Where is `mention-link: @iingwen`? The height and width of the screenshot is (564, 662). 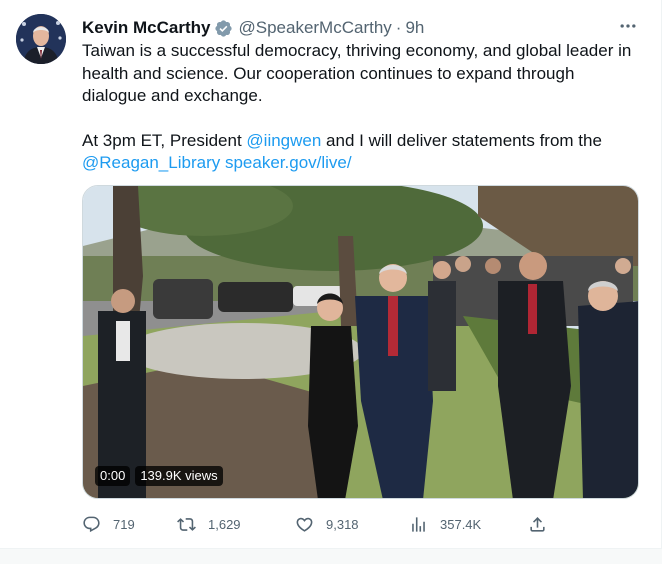 mention-link: @iingwen is located at coordinates (283, 140).